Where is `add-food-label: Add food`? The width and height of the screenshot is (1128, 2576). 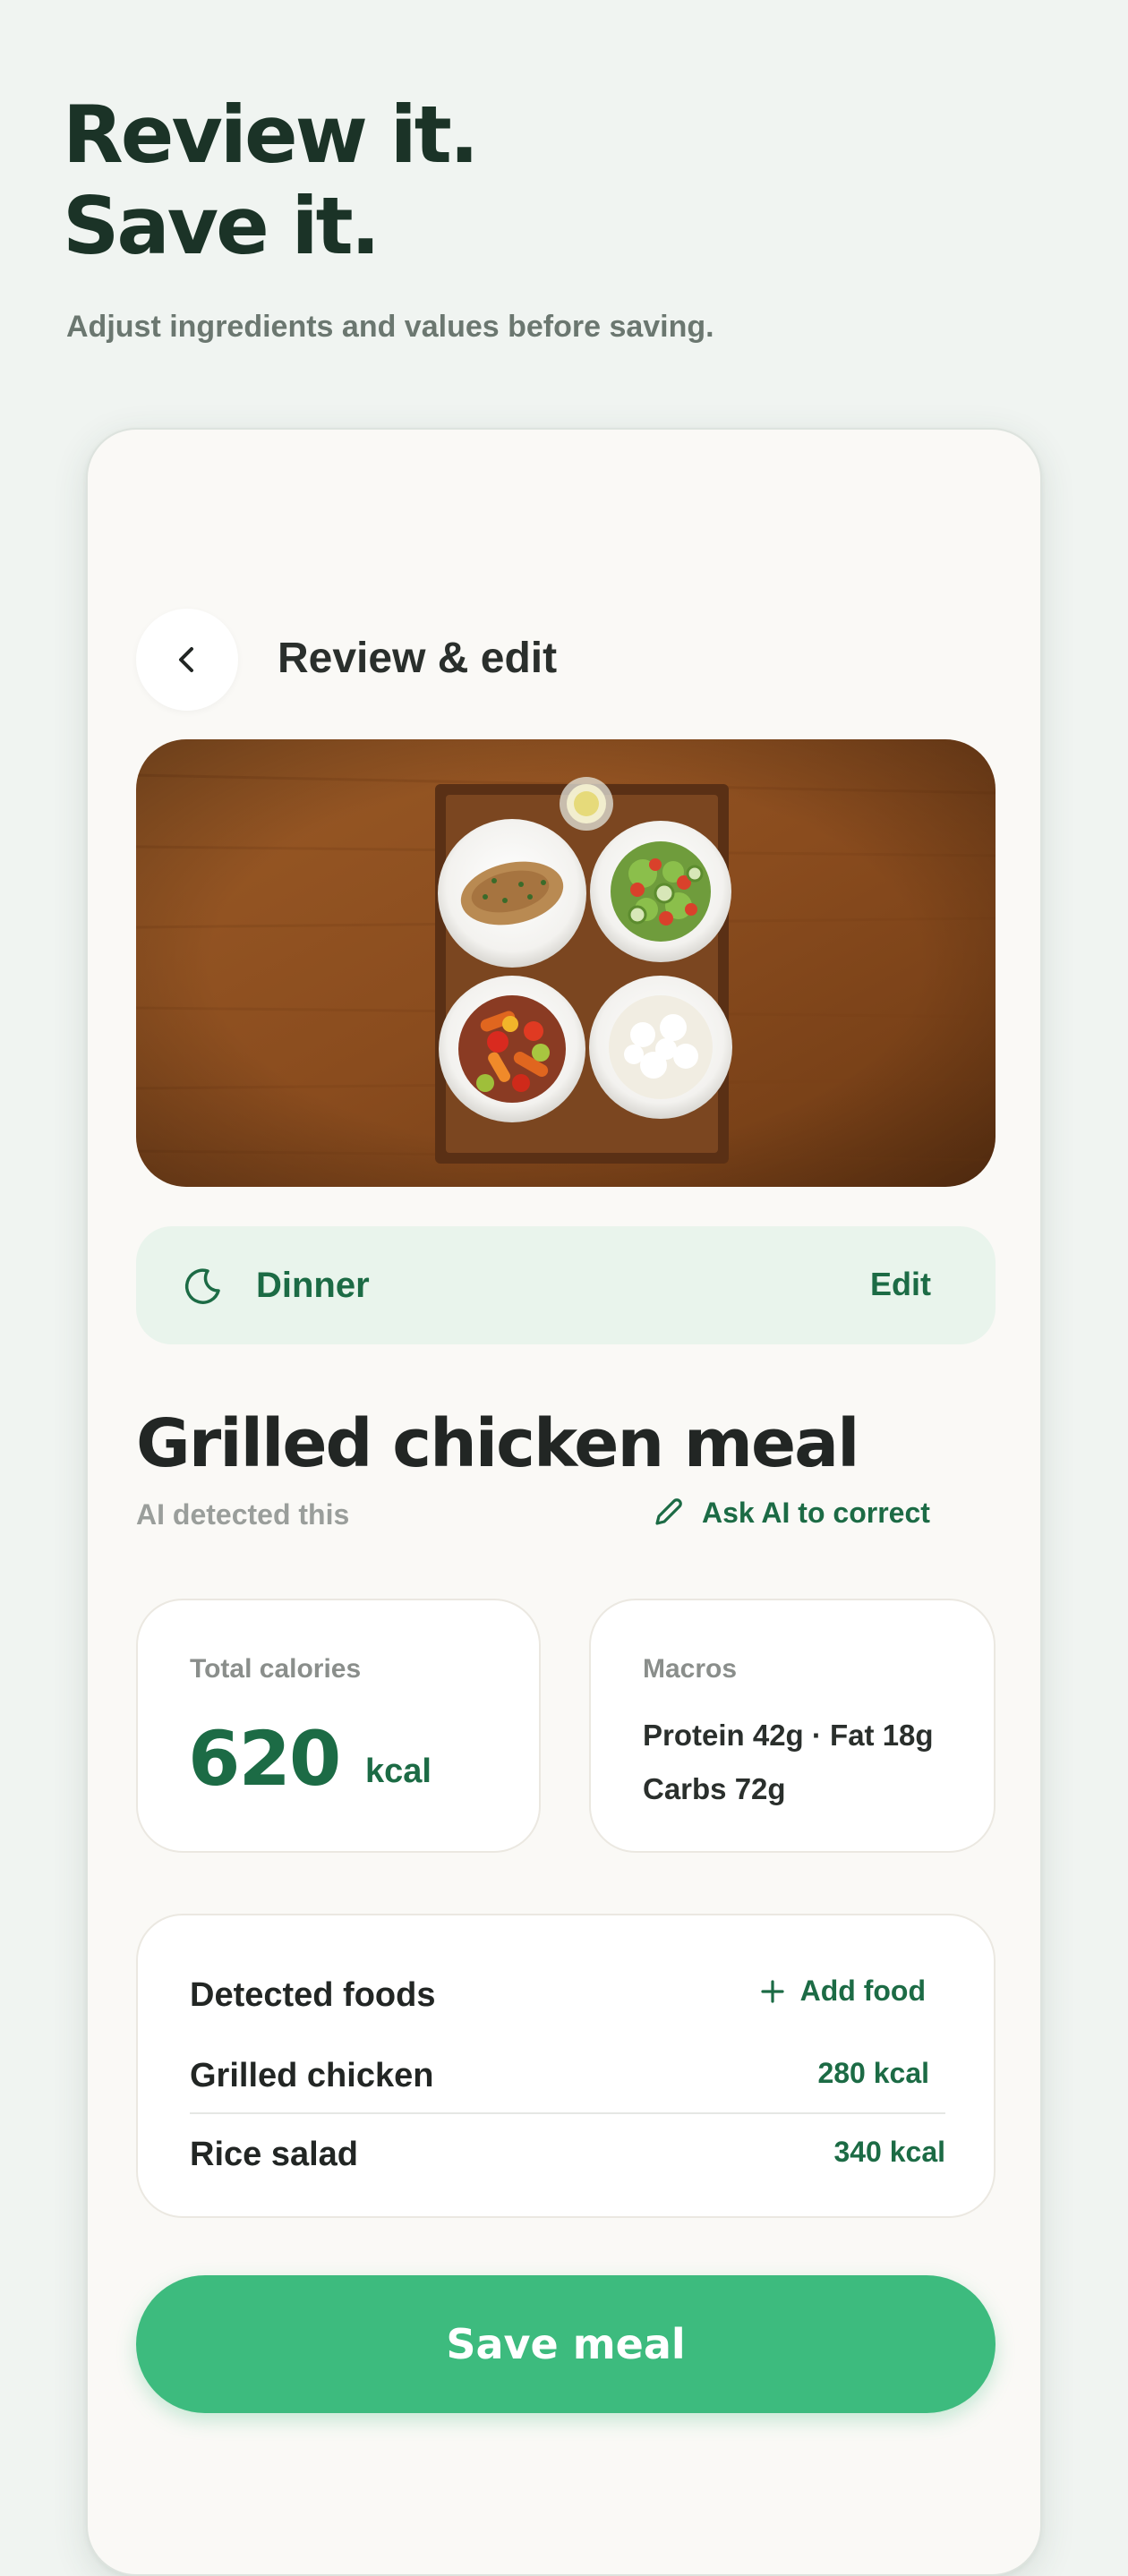 add-food-label: Add food is located at coordinates (862, 1991).